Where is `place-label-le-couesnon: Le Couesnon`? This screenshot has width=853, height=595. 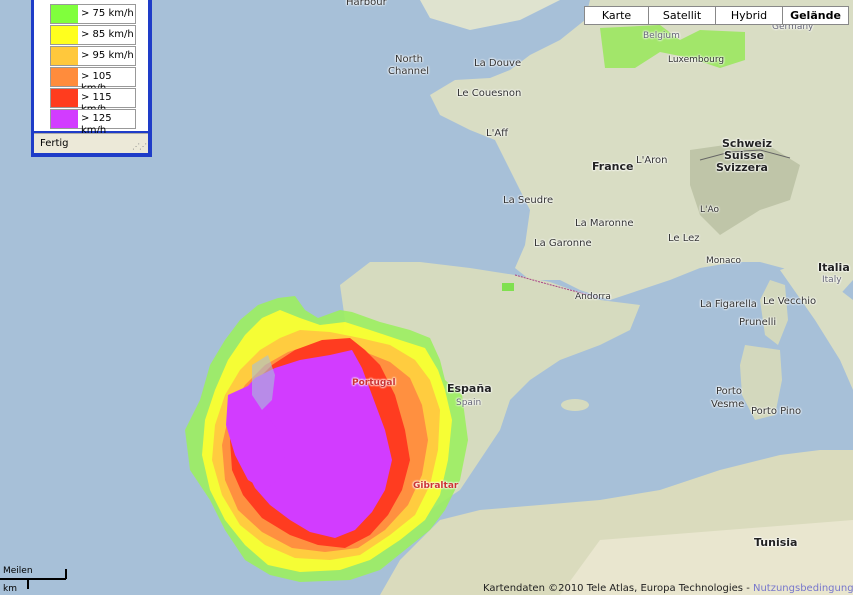
place-label-le-couesnon: Le Couesnon is located at coordinates (489, 93).